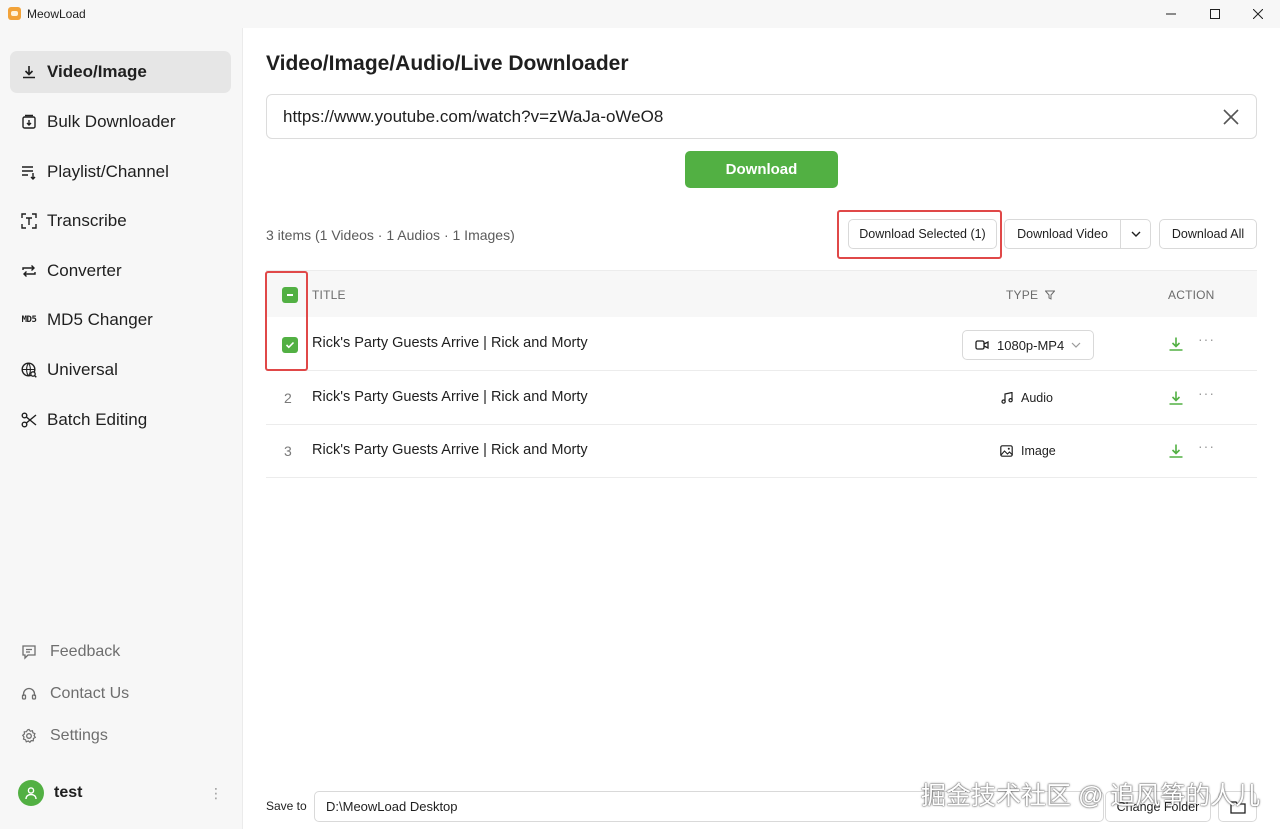  Describe the element at coordinates (1050, 295) in the screenshot. I see `filter-icon` at that location.